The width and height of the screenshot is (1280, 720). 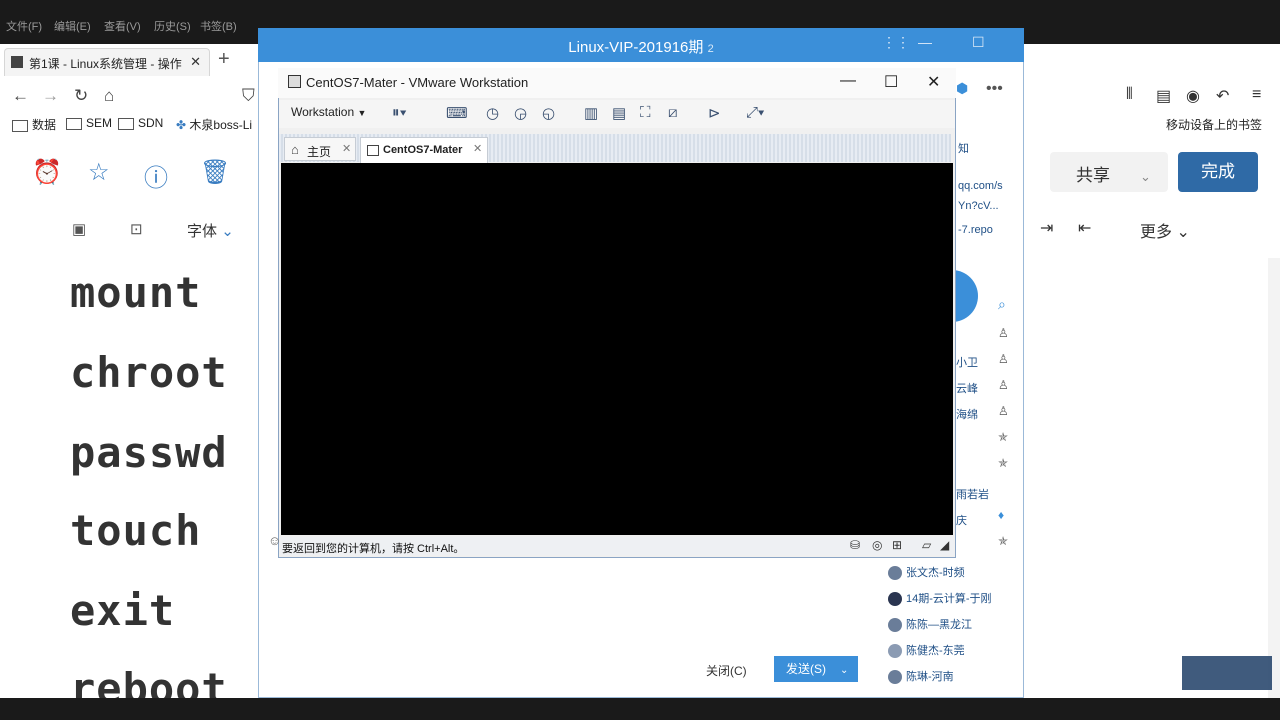 I want to click on browser-tab: 第1课 - Linux系统管理 - 操作 ✕, so click(x=107, y=62).